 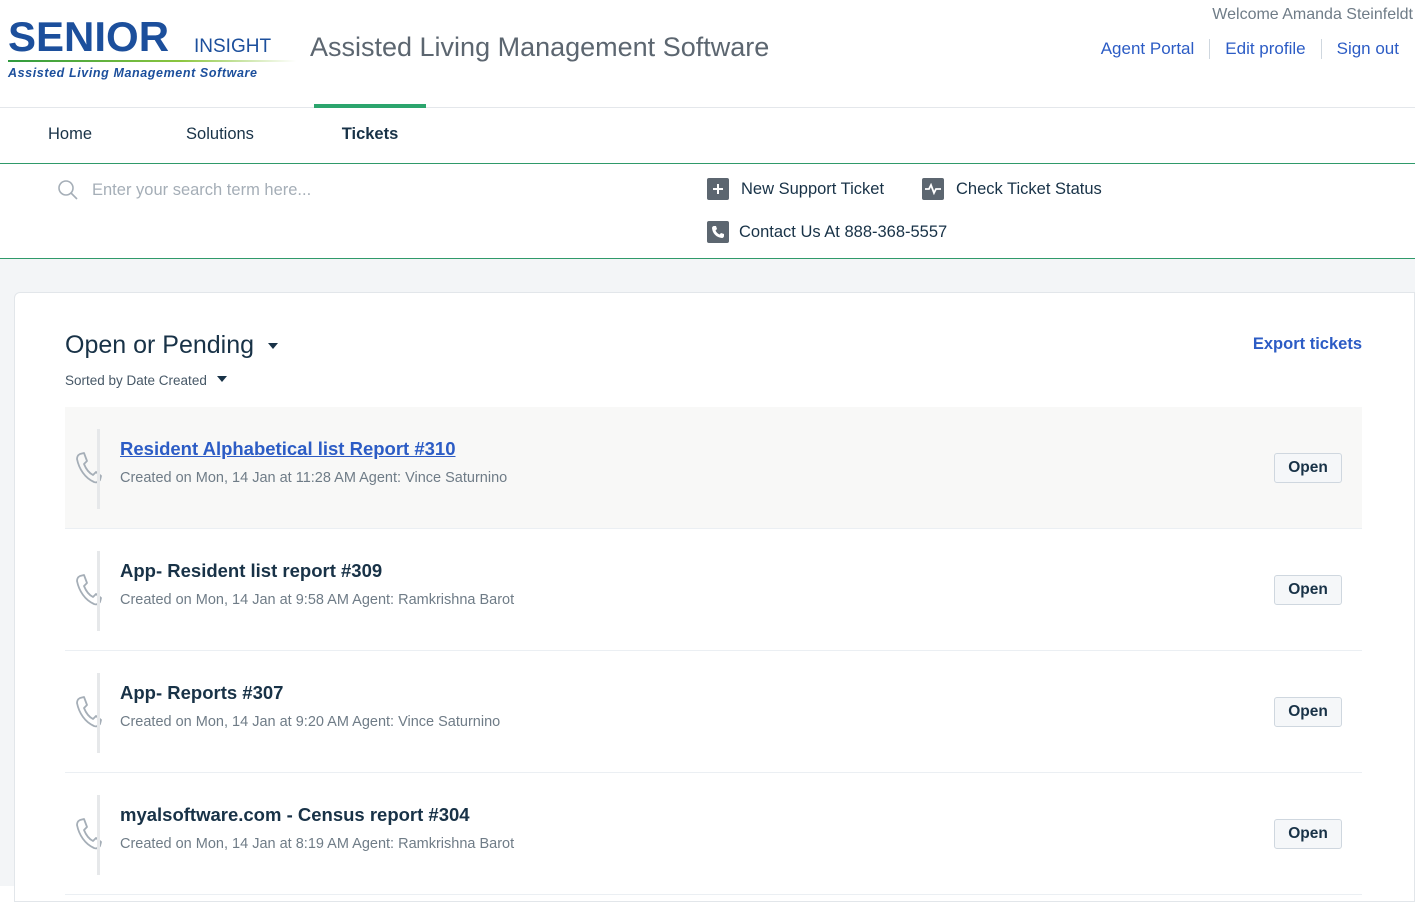 I want to click on ticket-filter-label: Open or Pending, so click(x=160, y=345).